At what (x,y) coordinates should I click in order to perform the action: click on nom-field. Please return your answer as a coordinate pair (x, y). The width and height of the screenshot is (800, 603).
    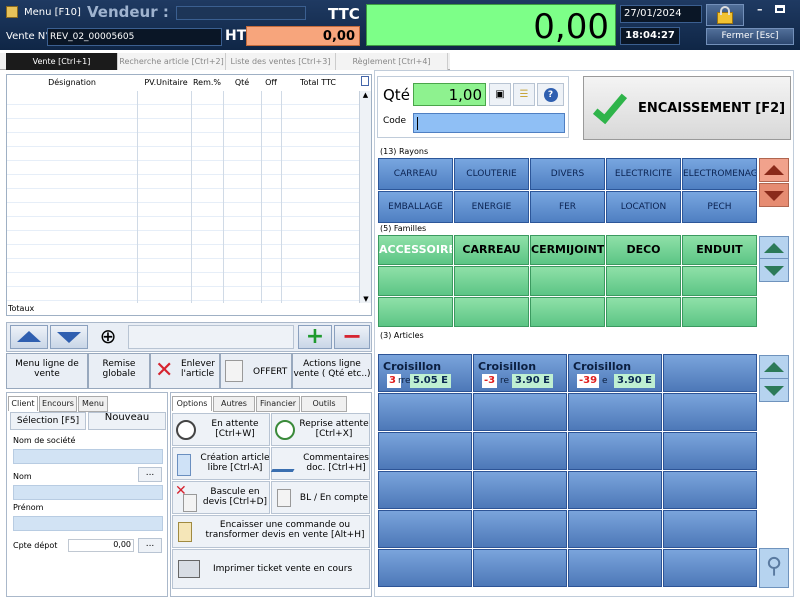
    Looking at the image, I should click on (88, 492).